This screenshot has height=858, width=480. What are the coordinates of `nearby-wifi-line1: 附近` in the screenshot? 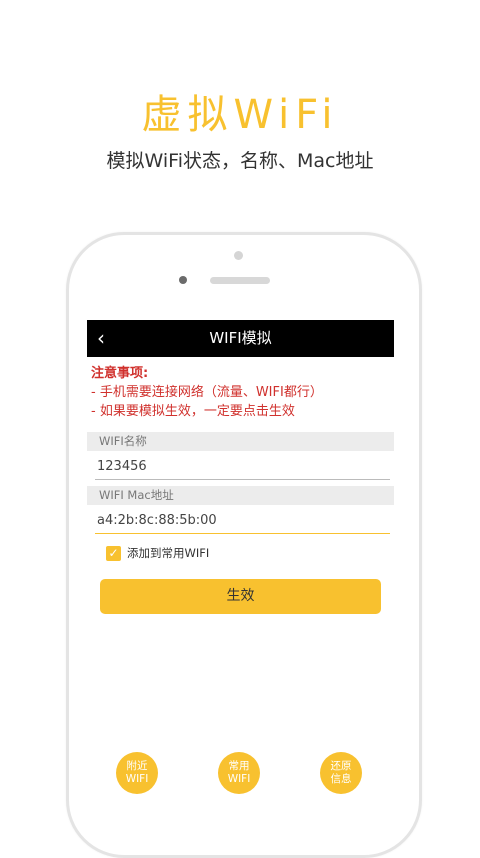 It's located at (137, 766).